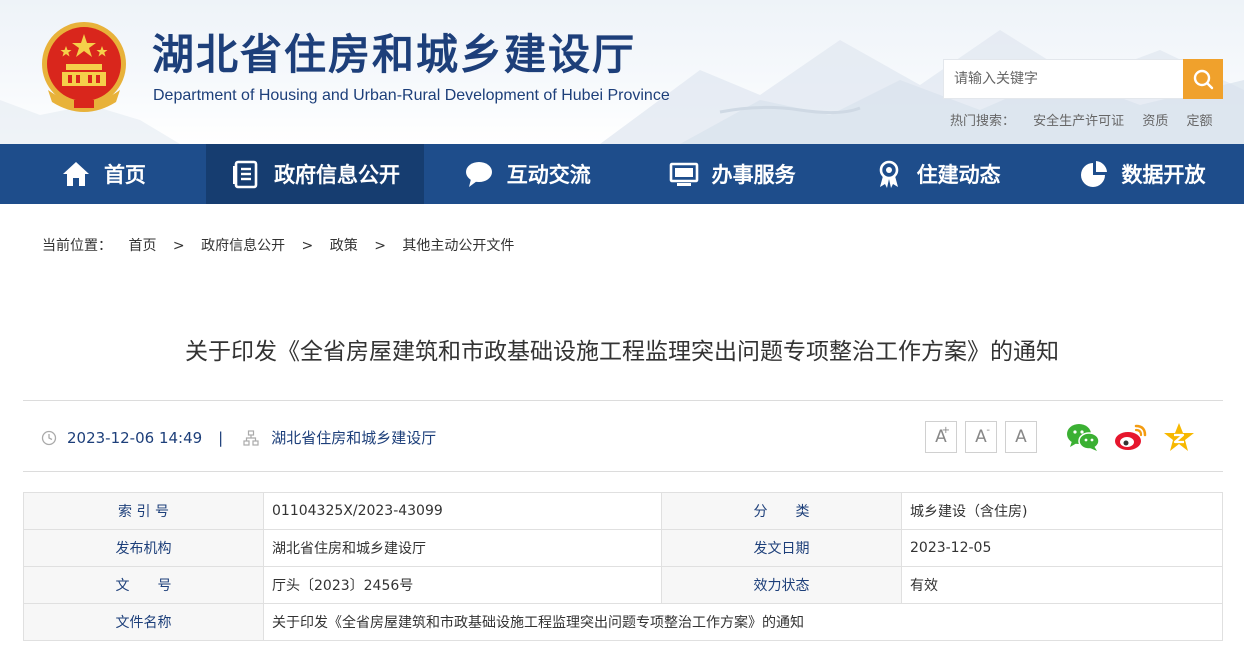  What do you see at coordinates (462, 511) in the screenshot?
I see `info-value: 01104325X/2023-43099` at bounding box center [462, 511].